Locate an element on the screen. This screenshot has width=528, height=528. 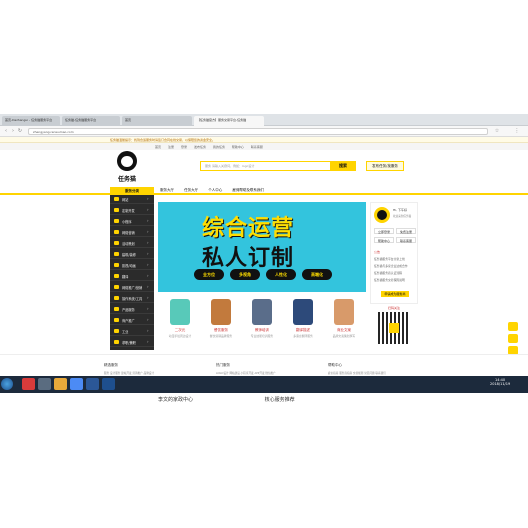
service-image is located at coordinates (303, 312).